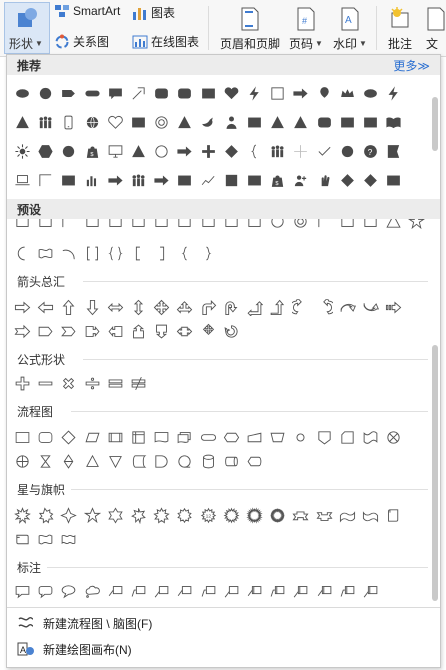 The image size is (446, 670). What do you see at coordinates (22, 180) in the screenshot?
I see `shape-laptop` at bounding box center [22, 180].